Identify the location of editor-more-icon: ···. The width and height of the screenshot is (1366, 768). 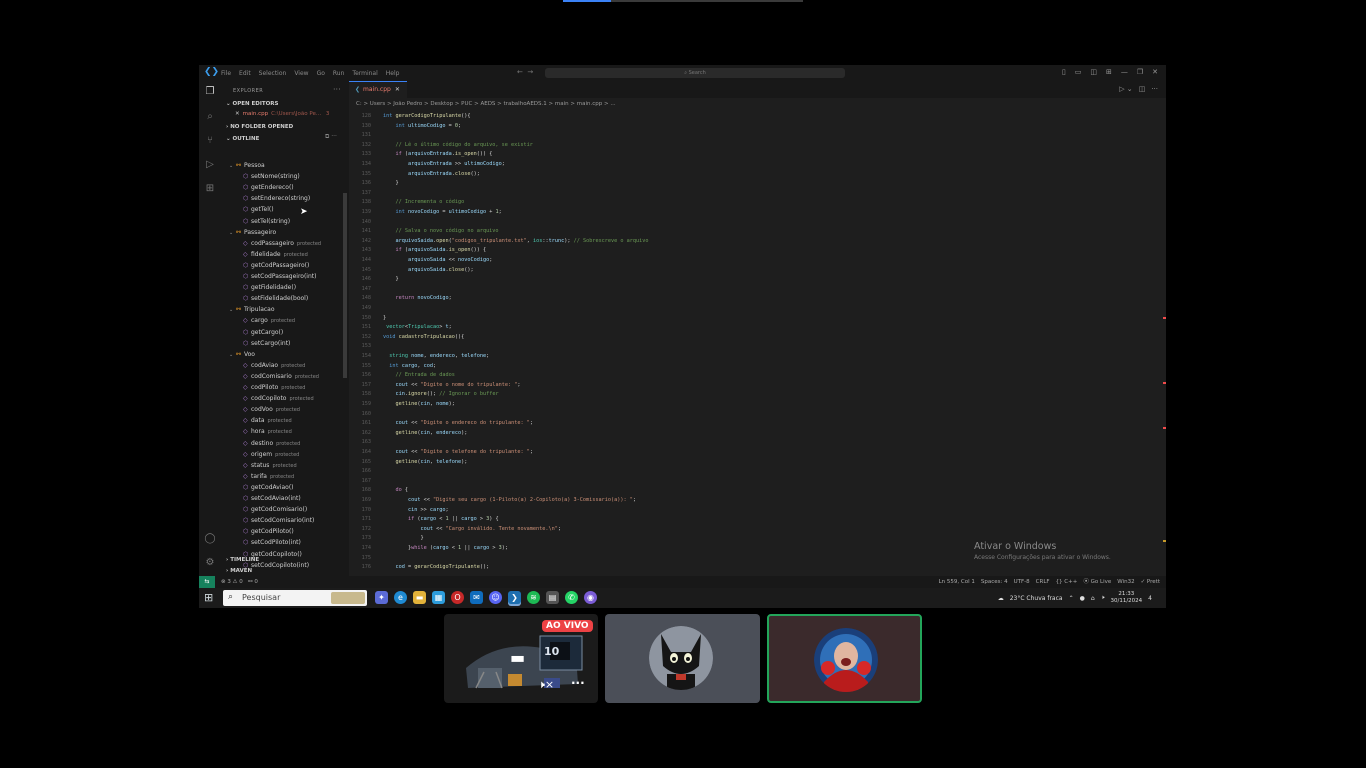
(1154, 89).